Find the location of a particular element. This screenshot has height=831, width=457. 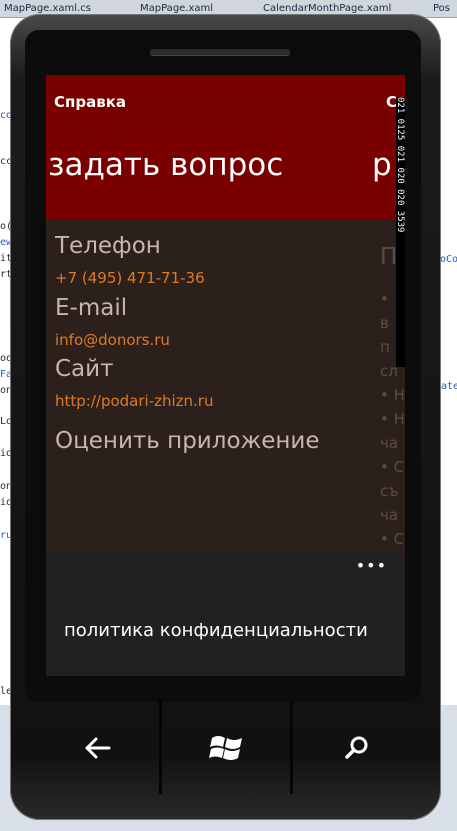

next-panel-line: п is located at coordinates (385, 347).